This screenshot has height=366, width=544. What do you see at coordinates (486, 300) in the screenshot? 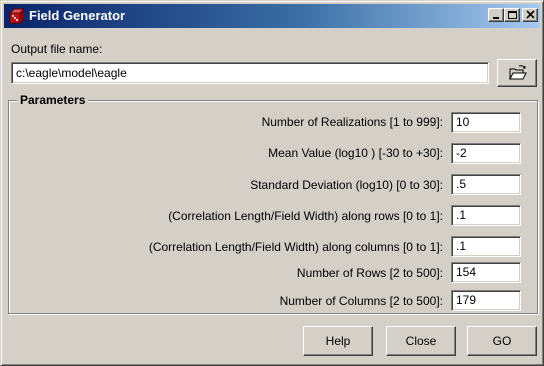
I see `number-of-columns-input: 179` at bounding box center [486, 300].